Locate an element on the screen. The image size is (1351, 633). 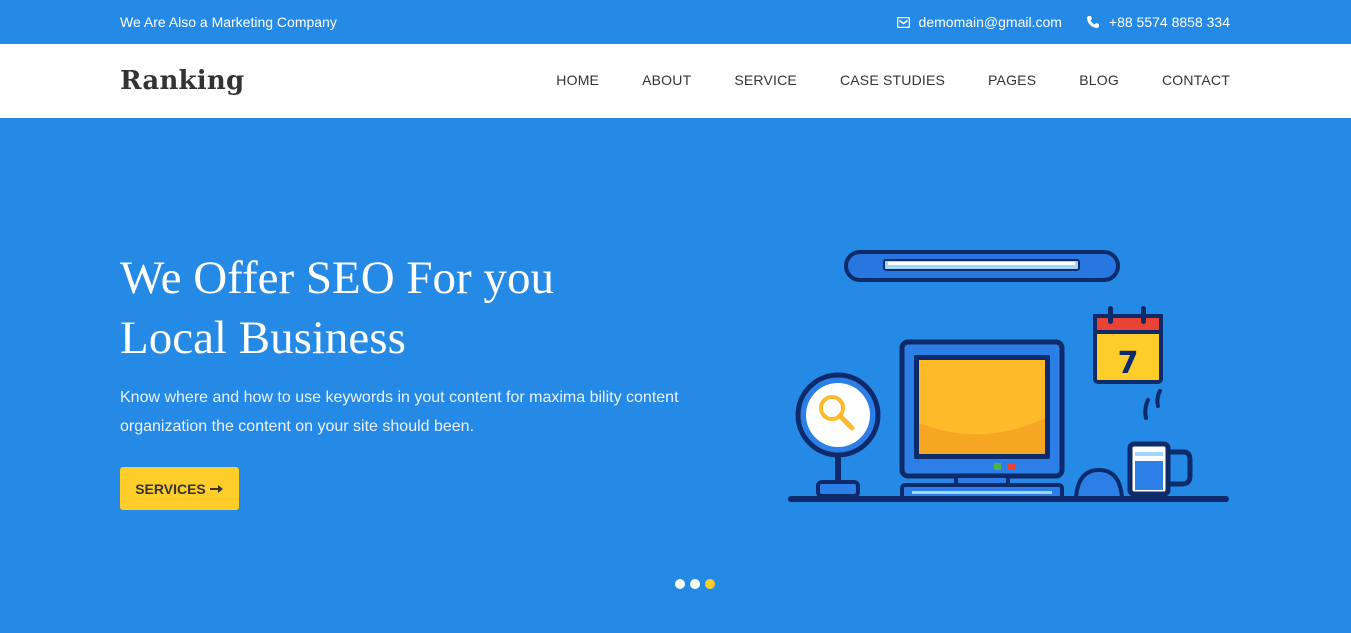
email-text: demomain@gmail.com is located at coordinates (990, 22).